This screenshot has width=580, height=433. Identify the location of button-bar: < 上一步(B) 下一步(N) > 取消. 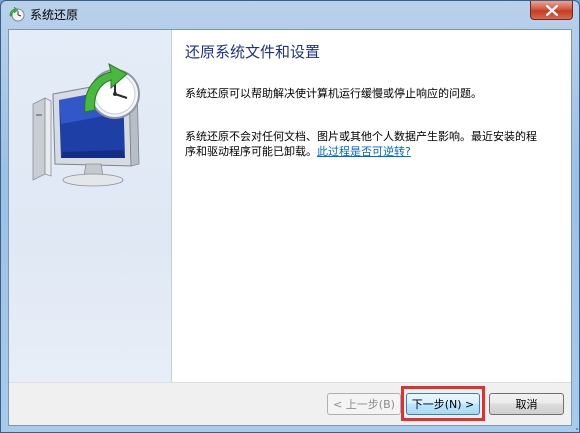
(290, 403).